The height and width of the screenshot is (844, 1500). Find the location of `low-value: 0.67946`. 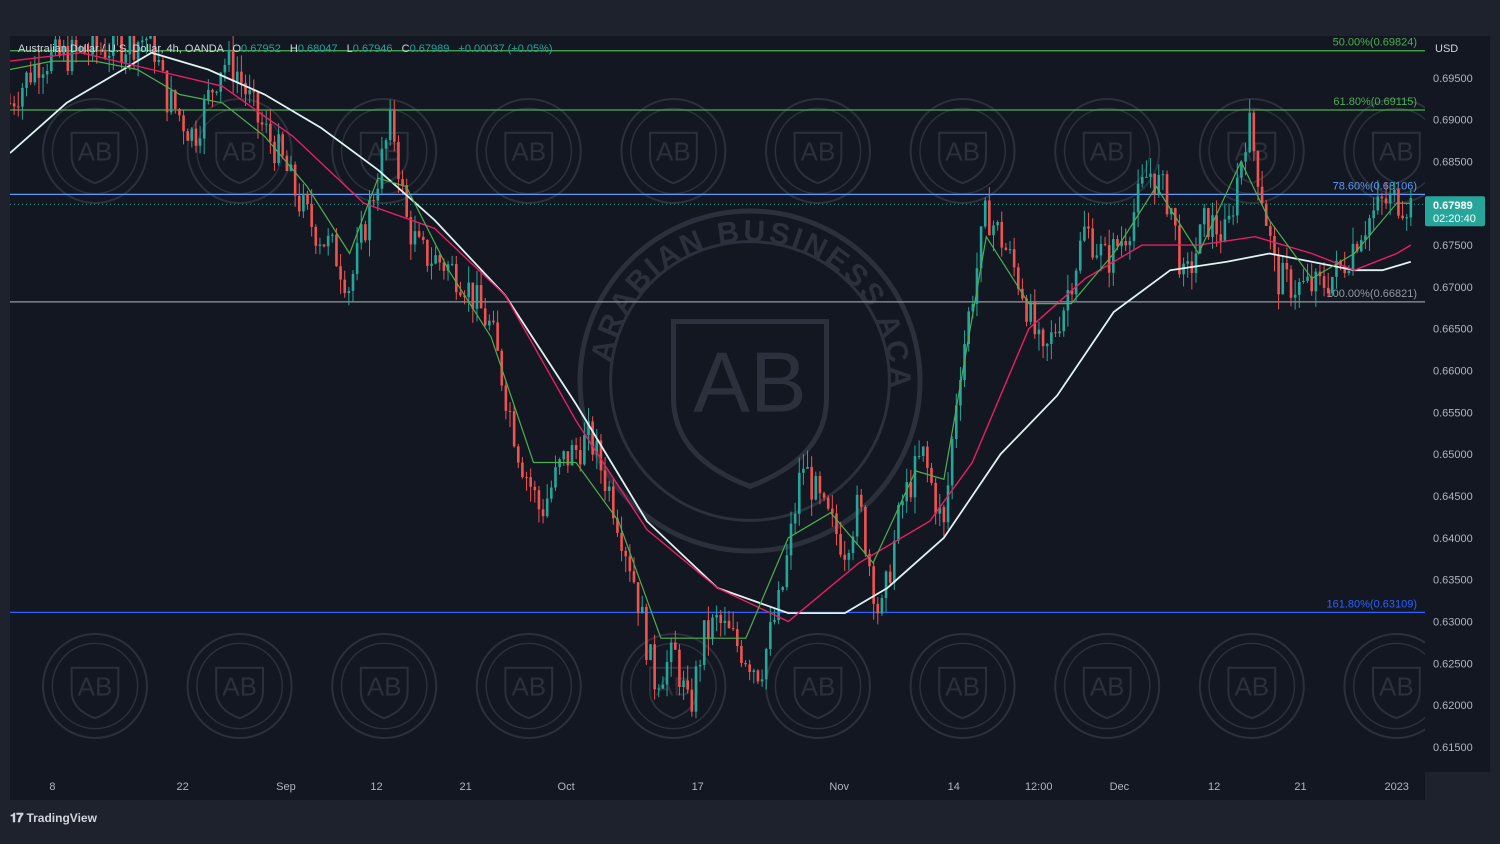

low-value: 0.67946 is located at coordinates (372, 49).